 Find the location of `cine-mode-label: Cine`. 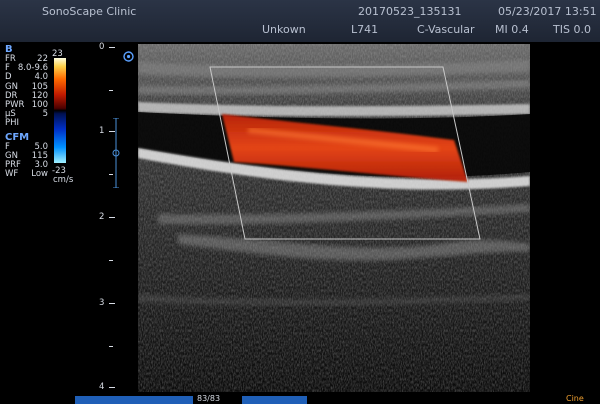

cine-mode-label: Cine is located at coordinates (575, 398).